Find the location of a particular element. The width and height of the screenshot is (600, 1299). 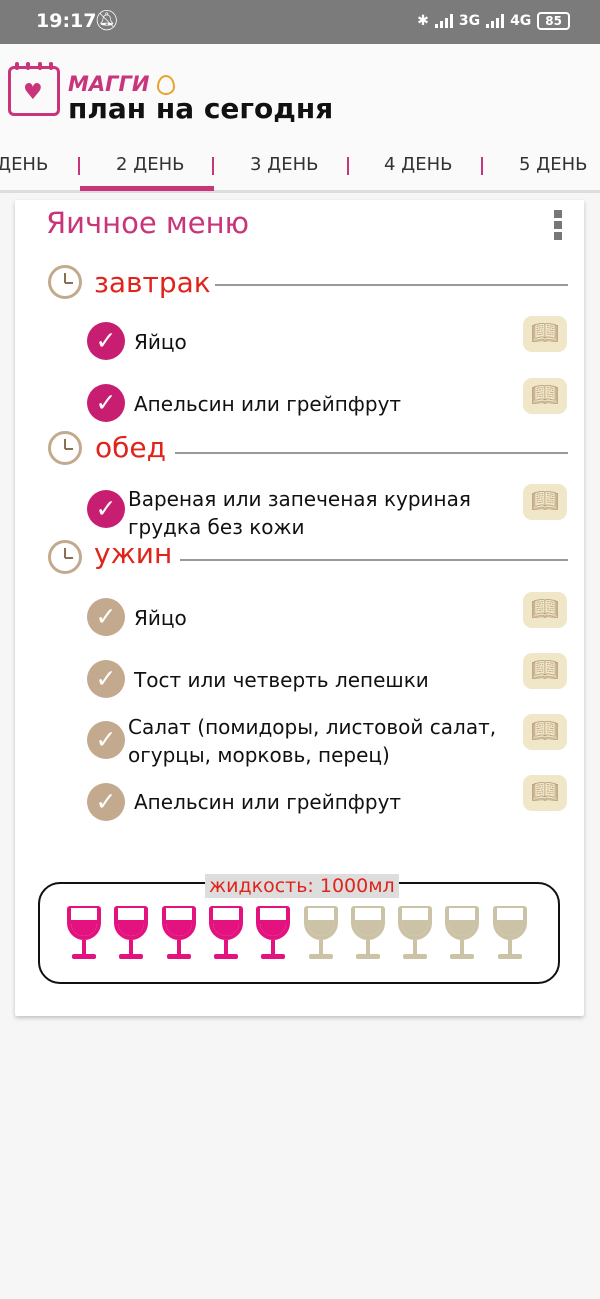

battery-icon: 85 is located at coordinates (553, 21).